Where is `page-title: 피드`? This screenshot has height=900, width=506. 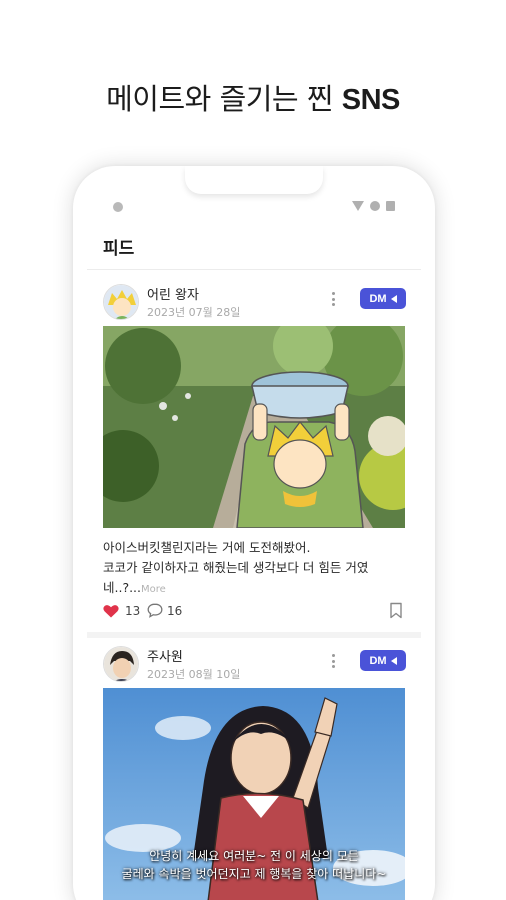
page-title: 피드 is located at coordinates (119, 249).